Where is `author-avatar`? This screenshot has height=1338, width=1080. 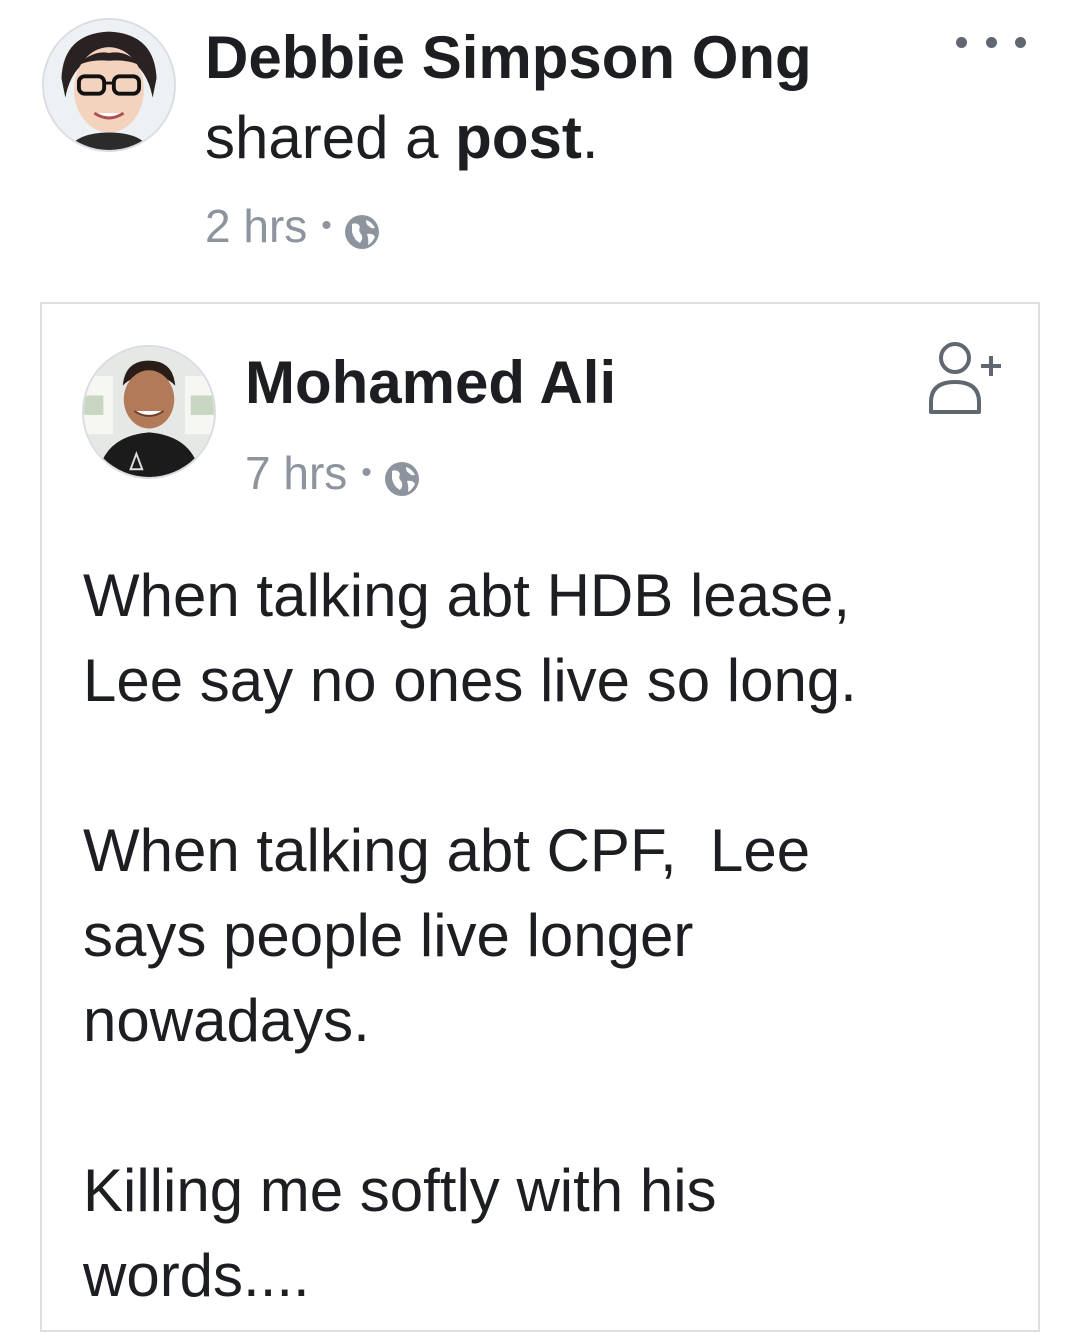 author-avatar is located at coordinates (149, 412).